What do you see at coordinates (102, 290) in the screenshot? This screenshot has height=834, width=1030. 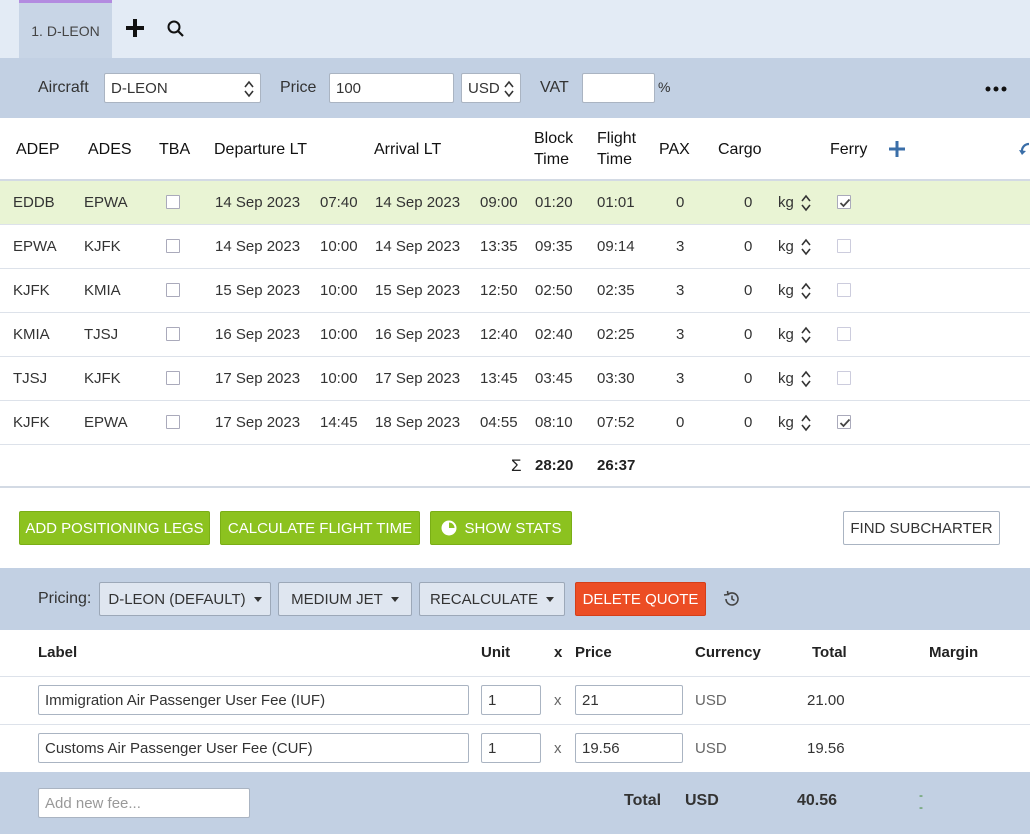 I see `ades-cell: KMIA` at bounding box center [102, 290].